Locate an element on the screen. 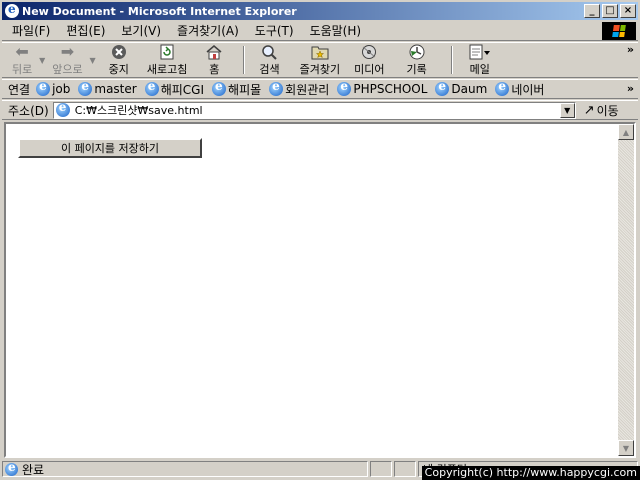 This screenshot has width=640, height=480. favorites-label: 즐겨찾기 is located at coordinates (320, 69).